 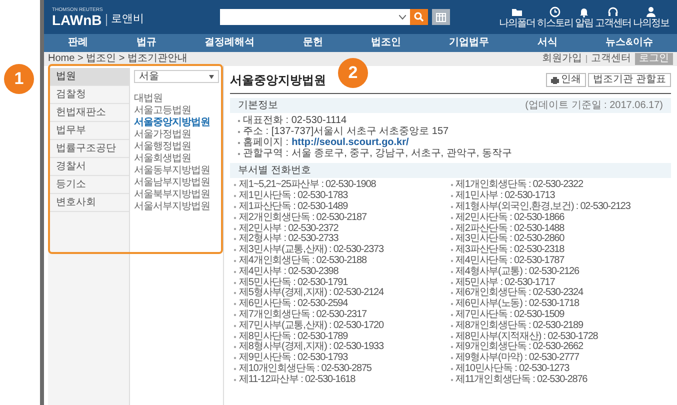 What do you see at coordinates (594, 105) in the screenshot?
I see `update-date: (업데이트 기준일 : 2017.06.17)` at bounding box center [594, 105].